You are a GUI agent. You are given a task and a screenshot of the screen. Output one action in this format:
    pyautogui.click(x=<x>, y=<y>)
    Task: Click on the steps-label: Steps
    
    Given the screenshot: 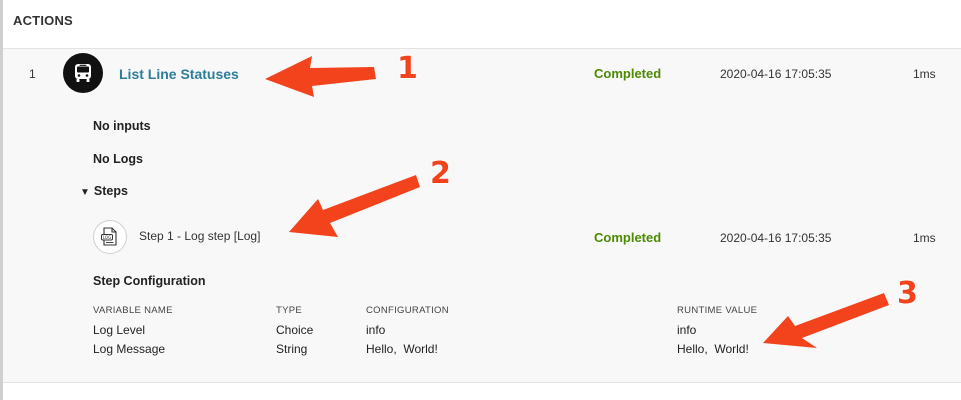 What is the action you would take?
    pyautogui.click(x=110, y=191)
    